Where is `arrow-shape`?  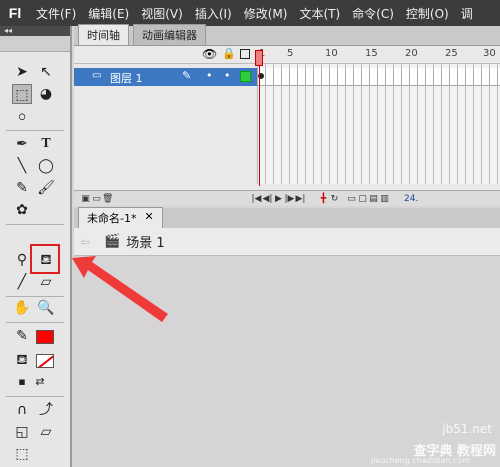 arrow-shape is located at coordinates (120, 289).